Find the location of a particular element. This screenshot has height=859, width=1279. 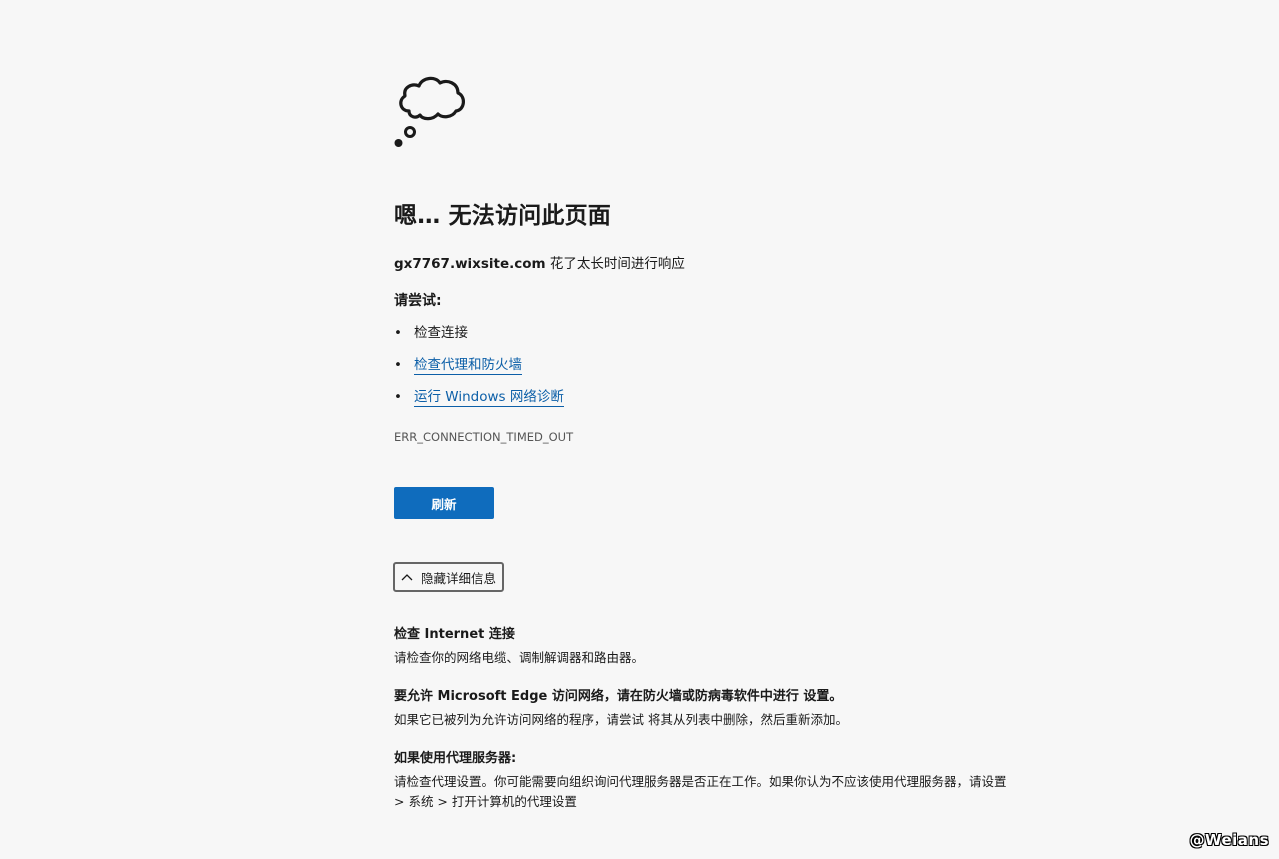

suggestion-network-diagnostics: • 运行 Windows 网络诊断 is located at coordinates (479, 402).